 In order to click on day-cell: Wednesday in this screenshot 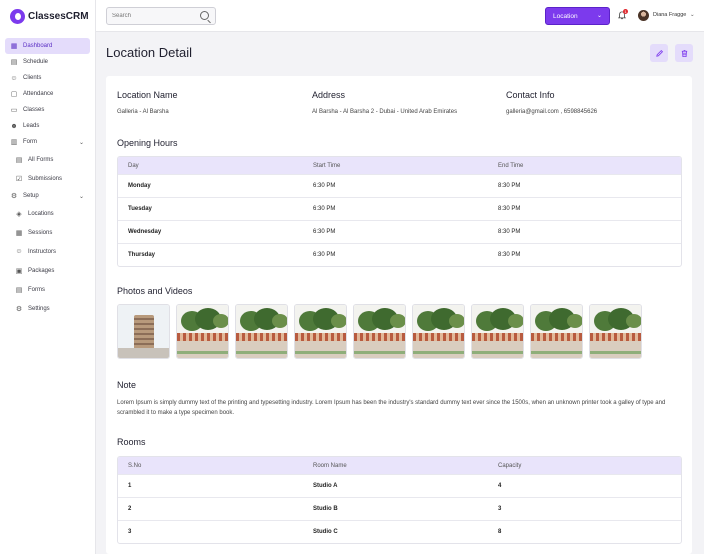, I will do `click(145, 232)`.